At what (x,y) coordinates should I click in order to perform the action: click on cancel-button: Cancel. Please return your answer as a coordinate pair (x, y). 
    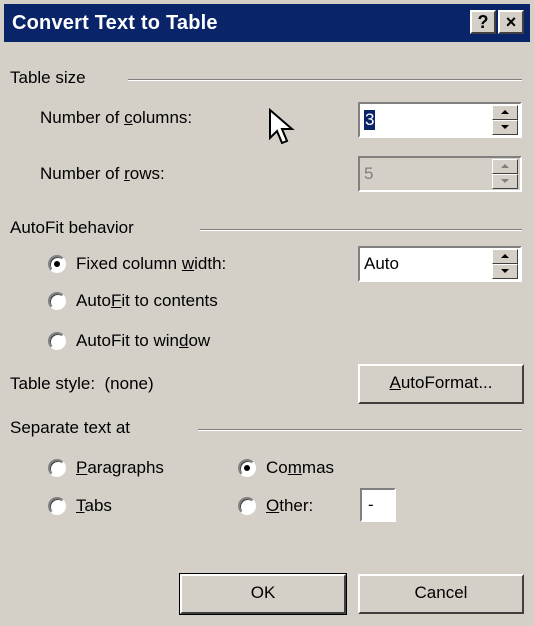
    Looking at the image, I should click on (441, 594).